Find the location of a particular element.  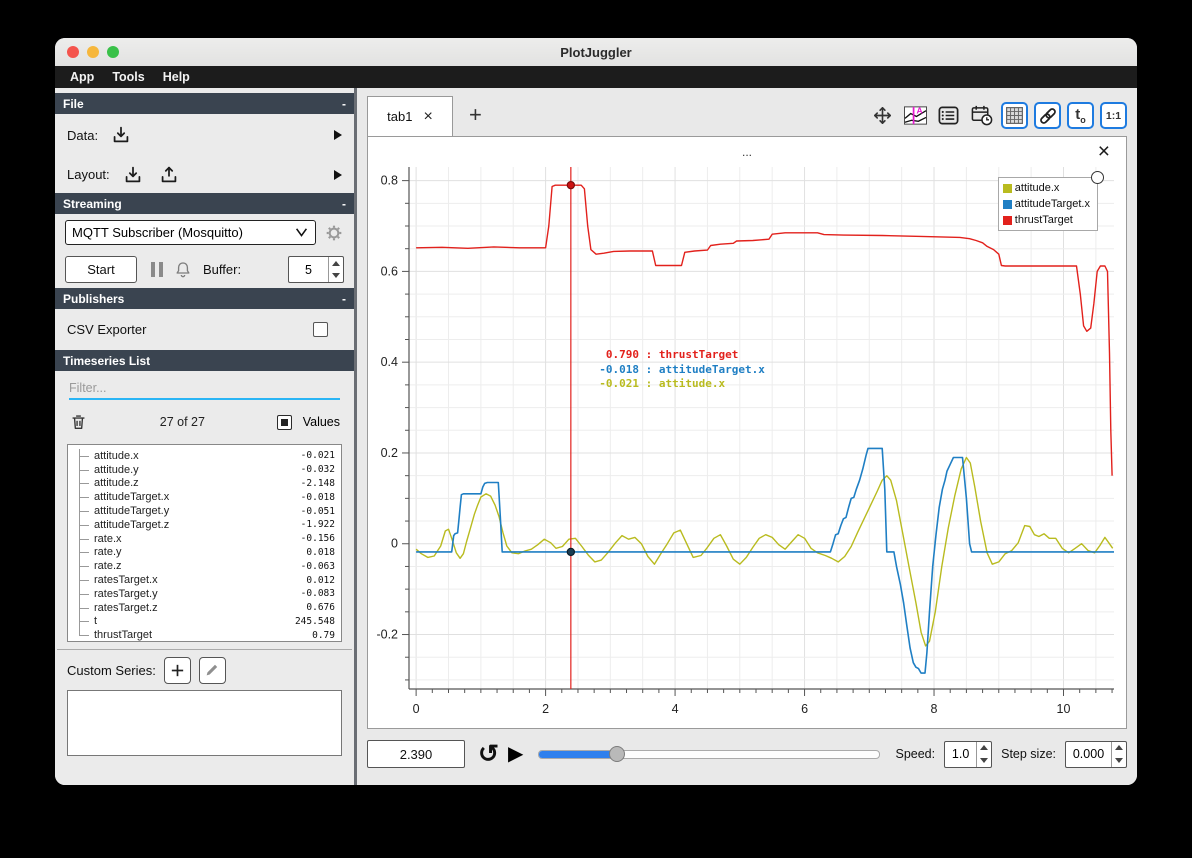

load-data-button is located at coordinates (121, 135).